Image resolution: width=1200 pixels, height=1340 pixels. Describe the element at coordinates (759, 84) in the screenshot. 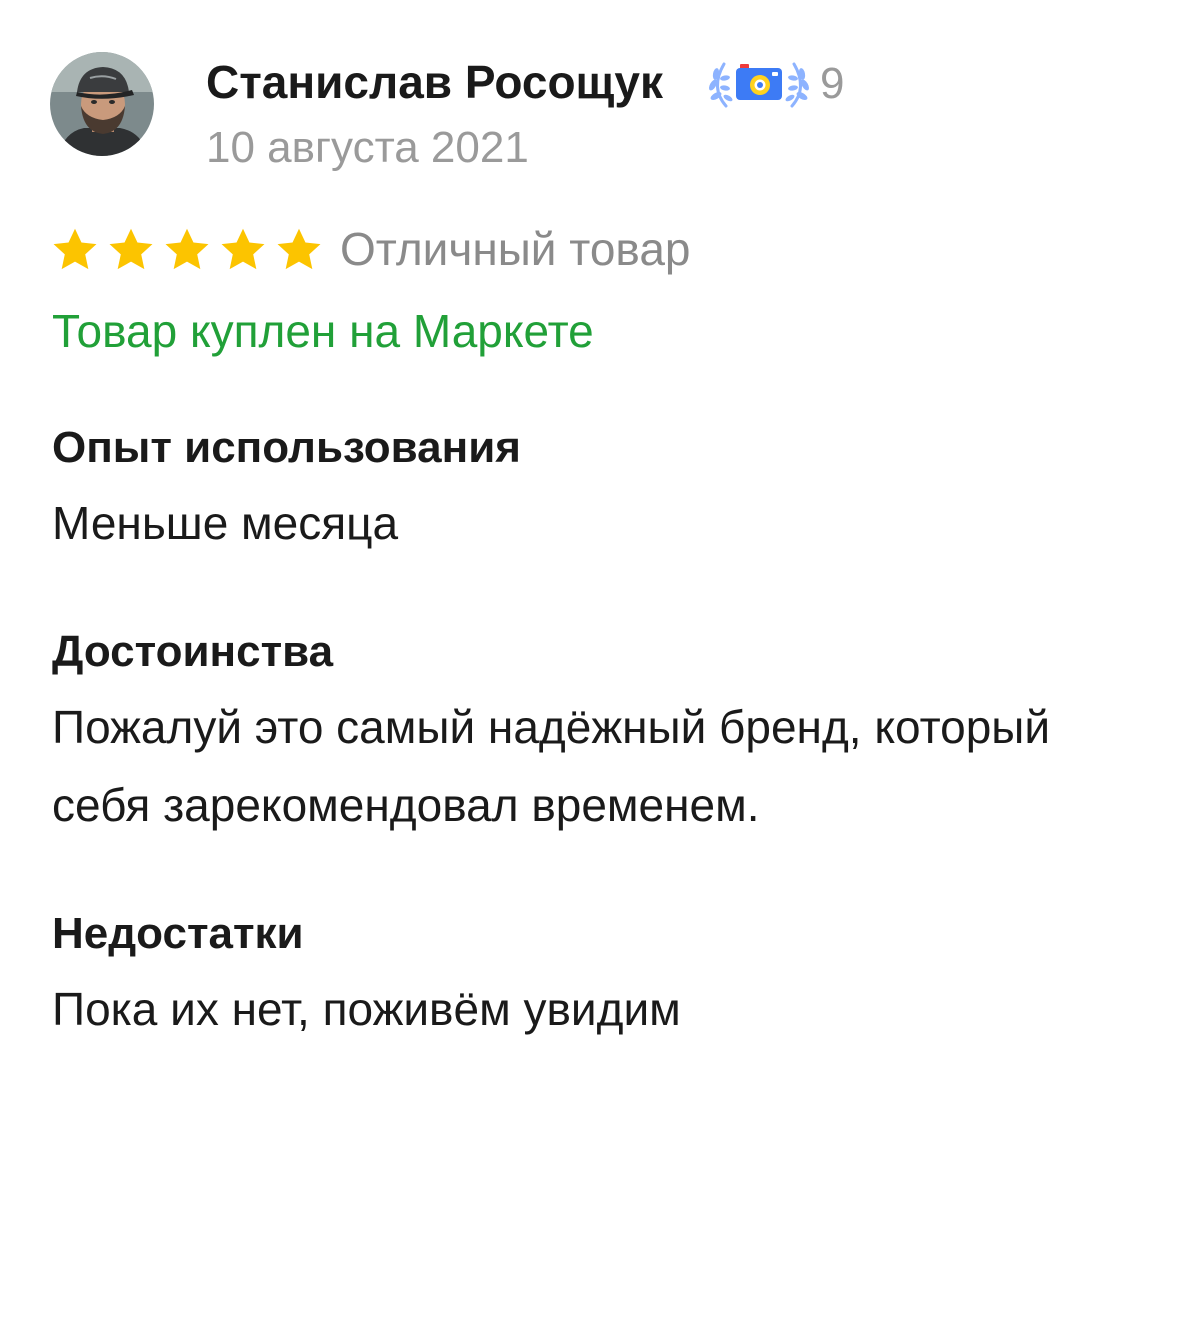

I see `camera-laurel-badge-icon` at that location.